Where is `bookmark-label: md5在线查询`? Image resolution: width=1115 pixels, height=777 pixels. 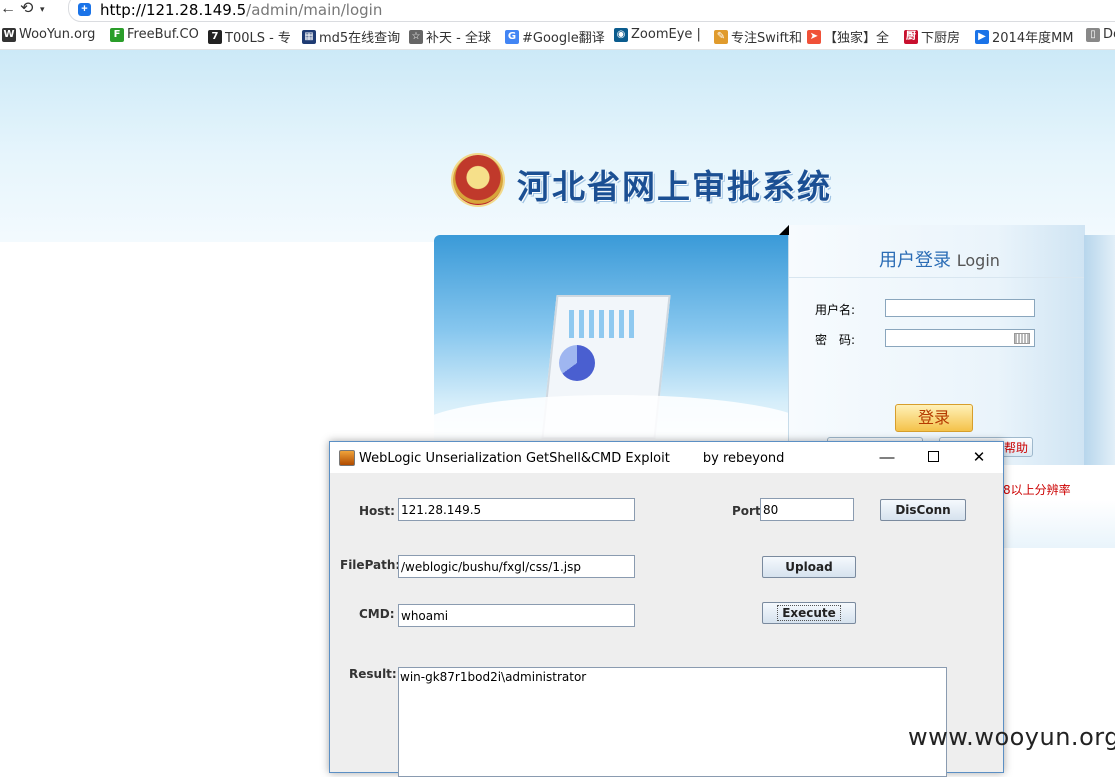 bookmark-label: md5在线查询 is located at coordinates (360, 38).